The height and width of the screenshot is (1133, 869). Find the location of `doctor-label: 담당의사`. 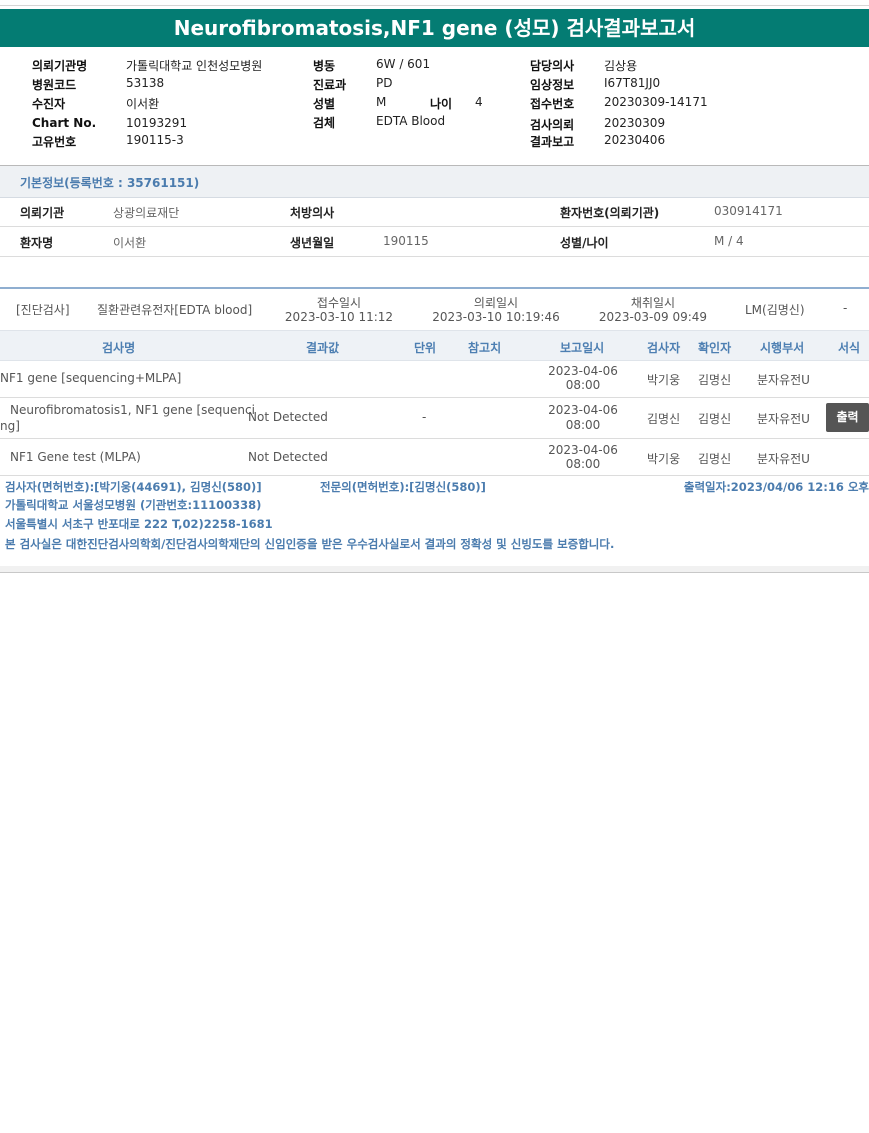

doctor-label: 담당의사 is located at coordinates (552, 66).